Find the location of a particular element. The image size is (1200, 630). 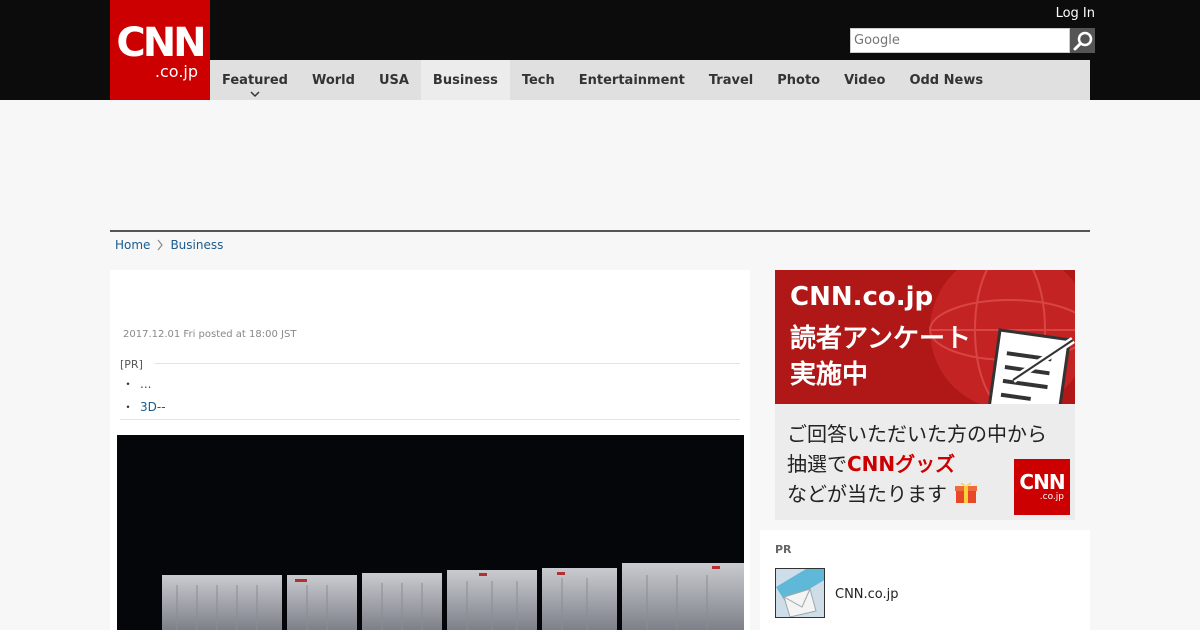

banner-sub3-text: などが当たります is located at coordinates (867, 494).